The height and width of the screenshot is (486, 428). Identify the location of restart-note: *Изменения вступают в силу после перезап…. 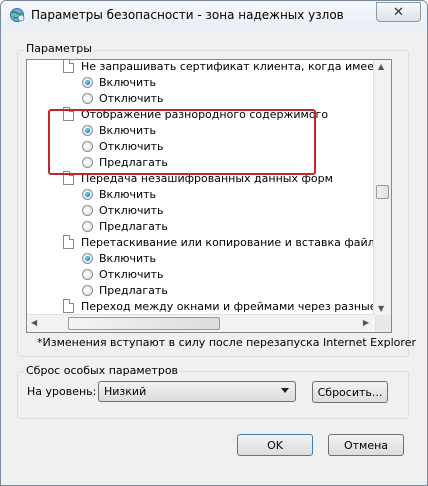
(226, 342).